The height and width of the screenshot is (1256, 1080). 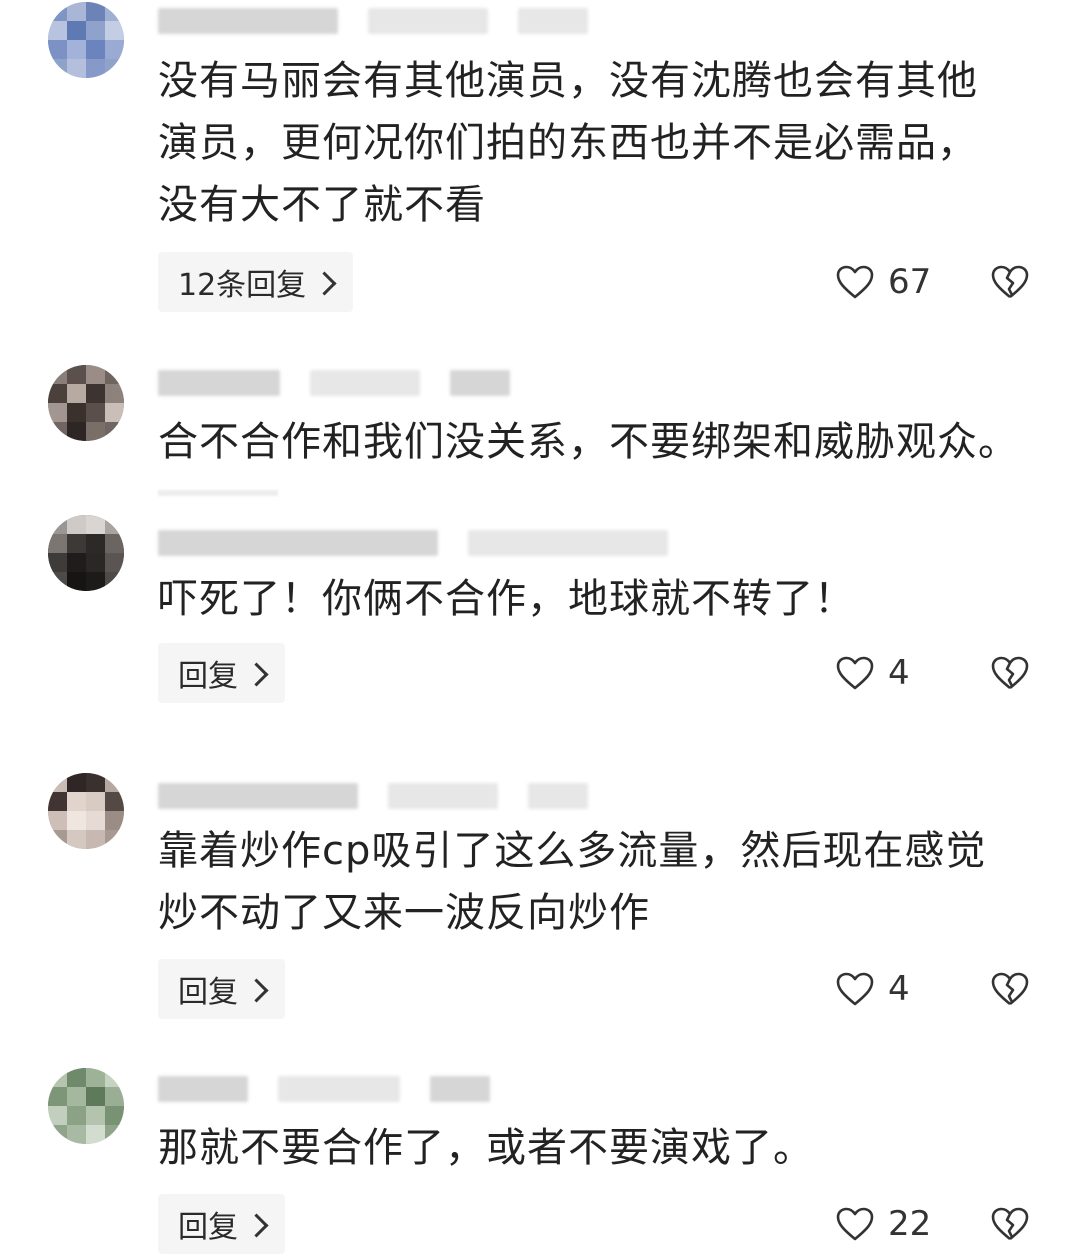 What do you see at coordinates (486, 1148) in the screenshot?
I see `comment-text: 那就不要合作了，或者不要演戏了。` at bounding box center [486, 1148].